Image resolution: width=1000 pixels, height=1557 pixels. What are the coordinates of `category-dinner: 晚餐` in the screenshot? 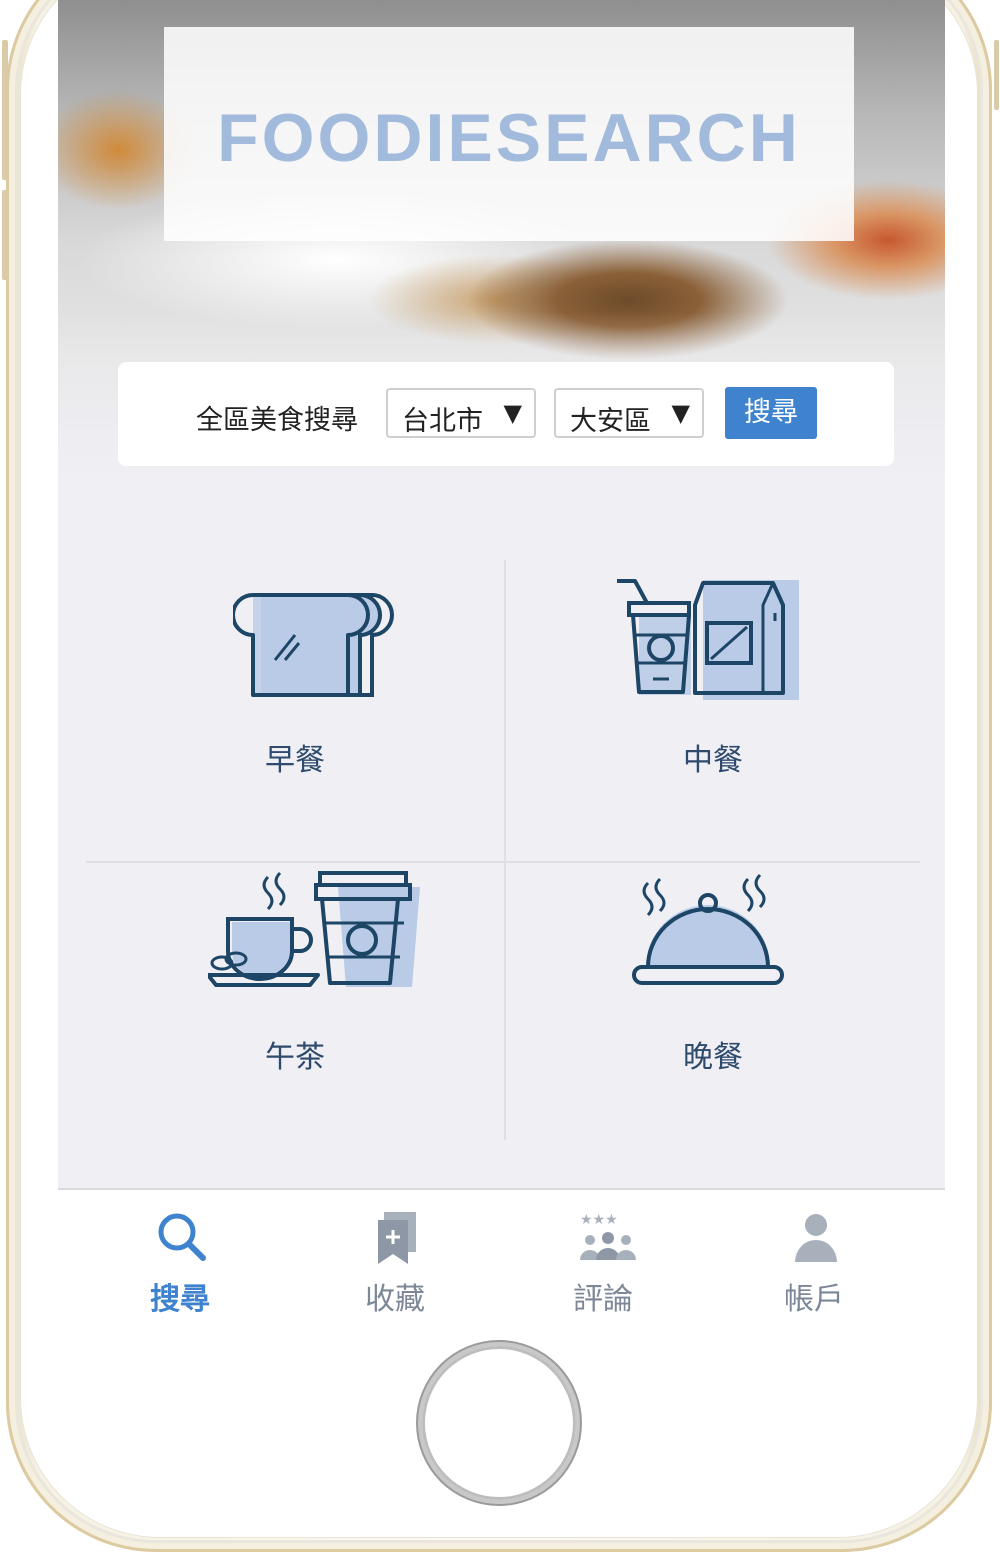 It's located at (713, 1012).